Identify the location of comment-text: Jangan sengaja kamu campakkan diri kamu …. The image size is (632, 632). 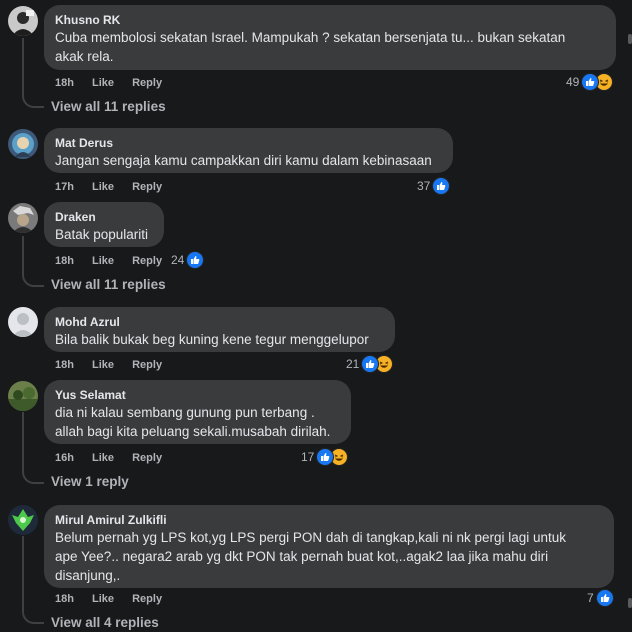
(243, 160).